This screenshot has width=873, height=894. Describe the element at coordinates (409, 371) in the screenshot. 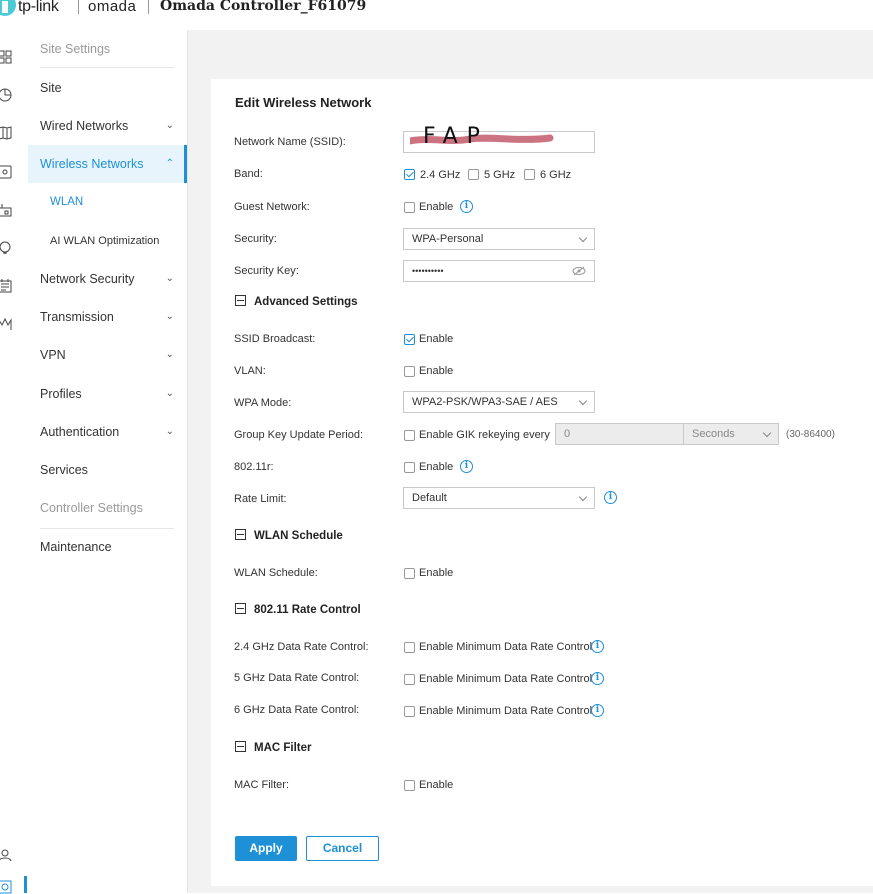

I see `vlan-checkbox` at that location.